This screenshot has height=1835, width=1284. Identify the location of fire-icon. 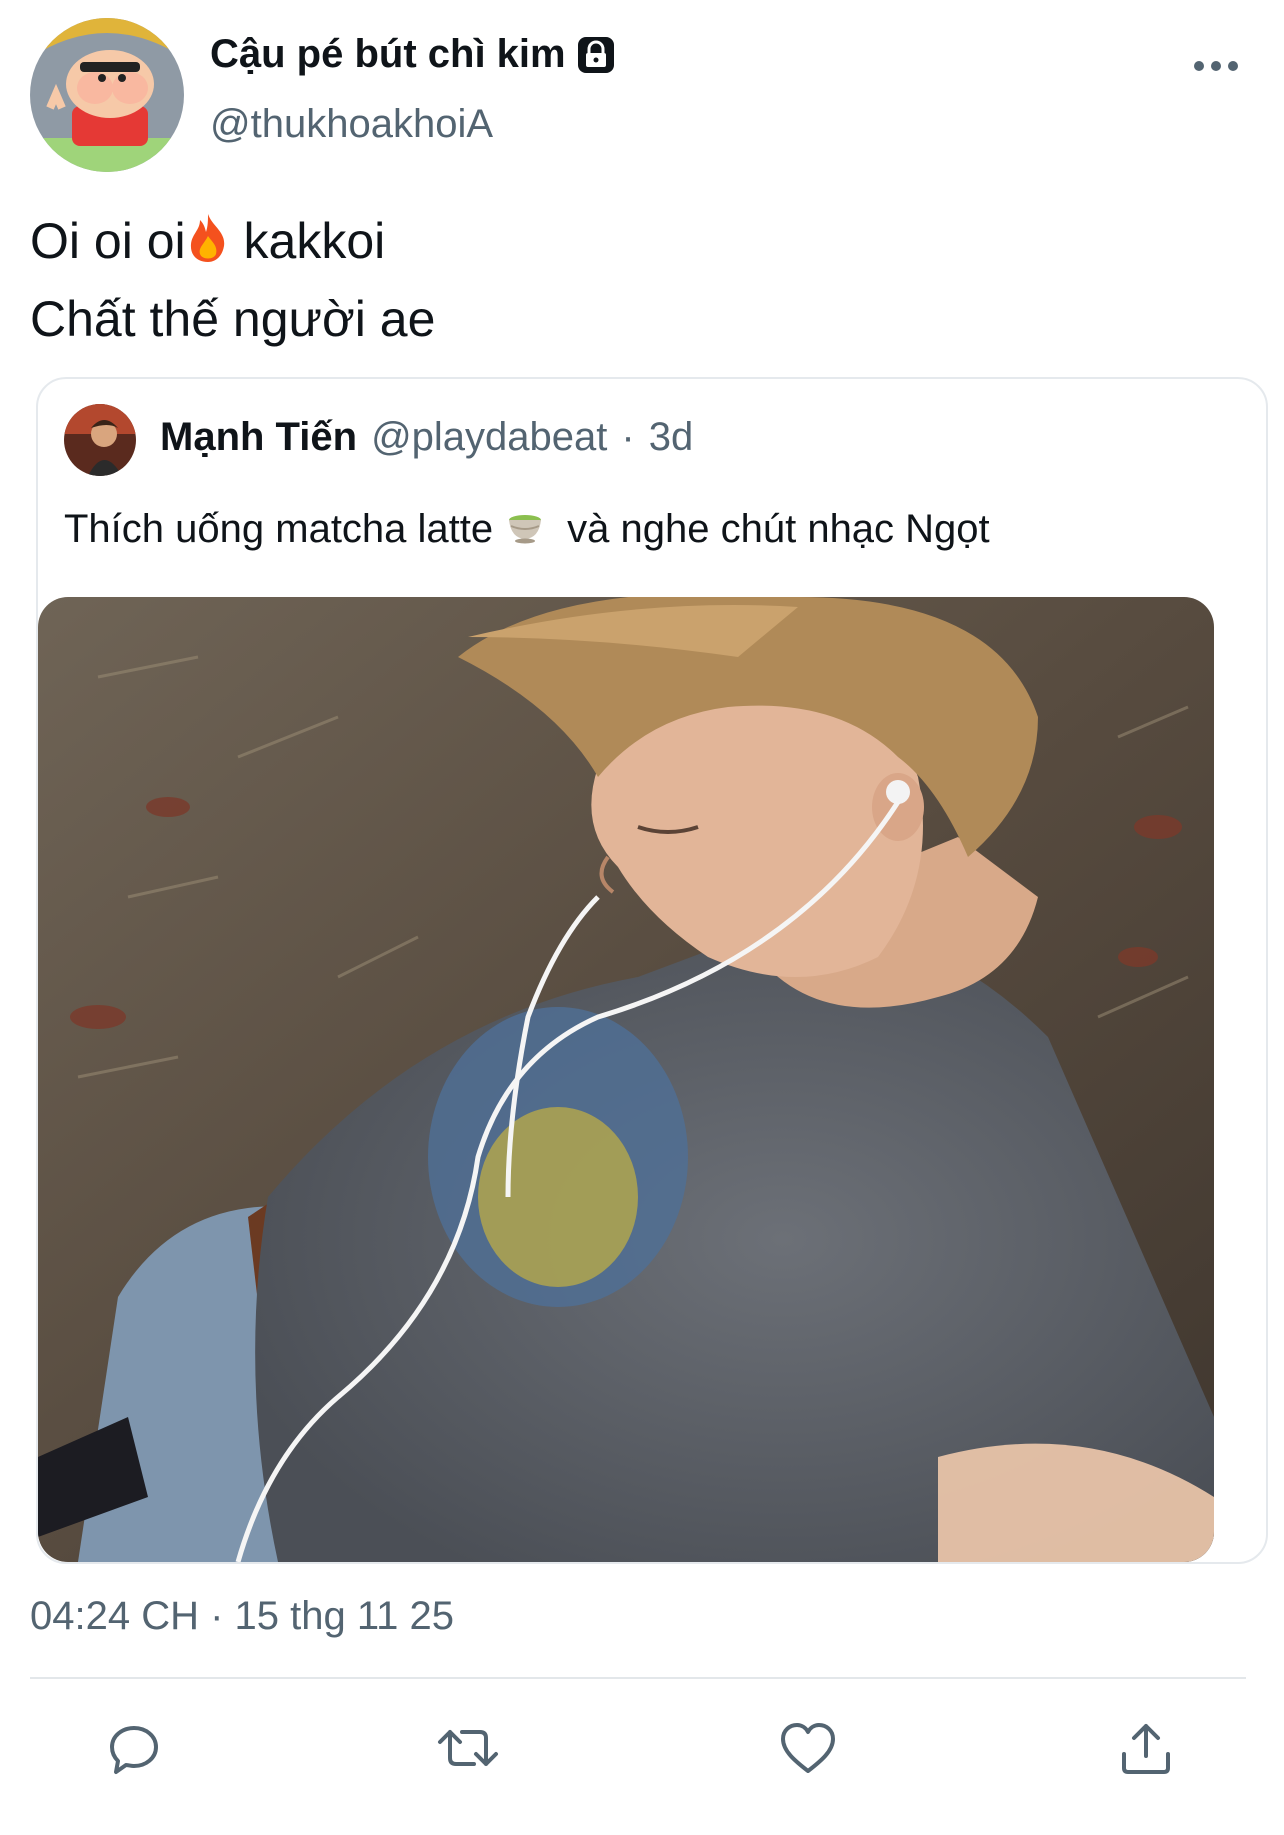
(208, 247).